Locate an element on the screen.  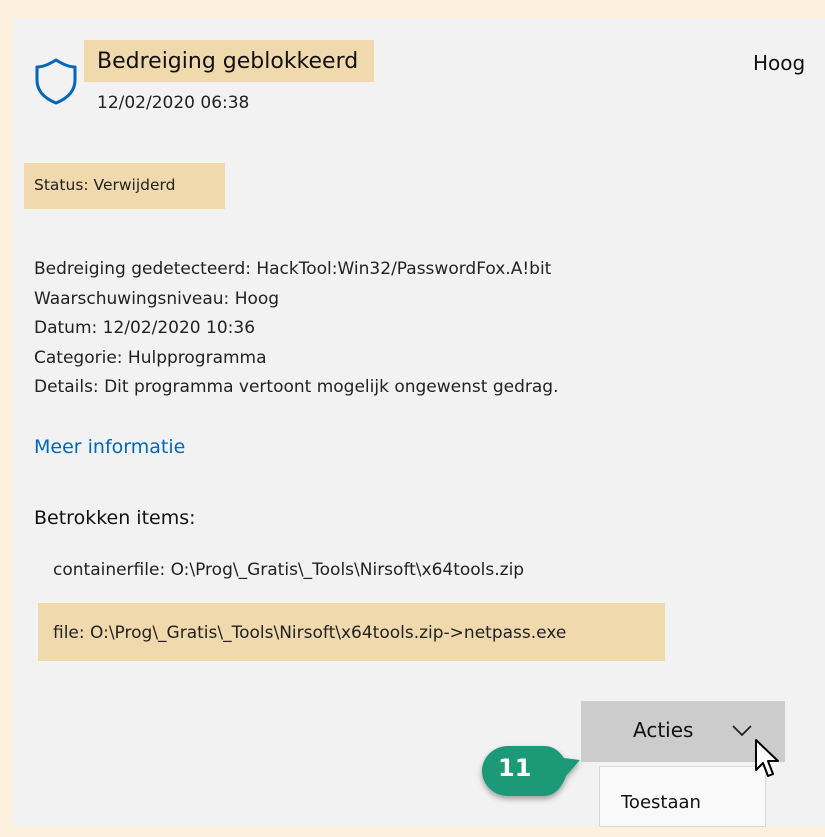
detail-line-category: Categorie: Hulpprogramma is located at coordinates (150, 357).